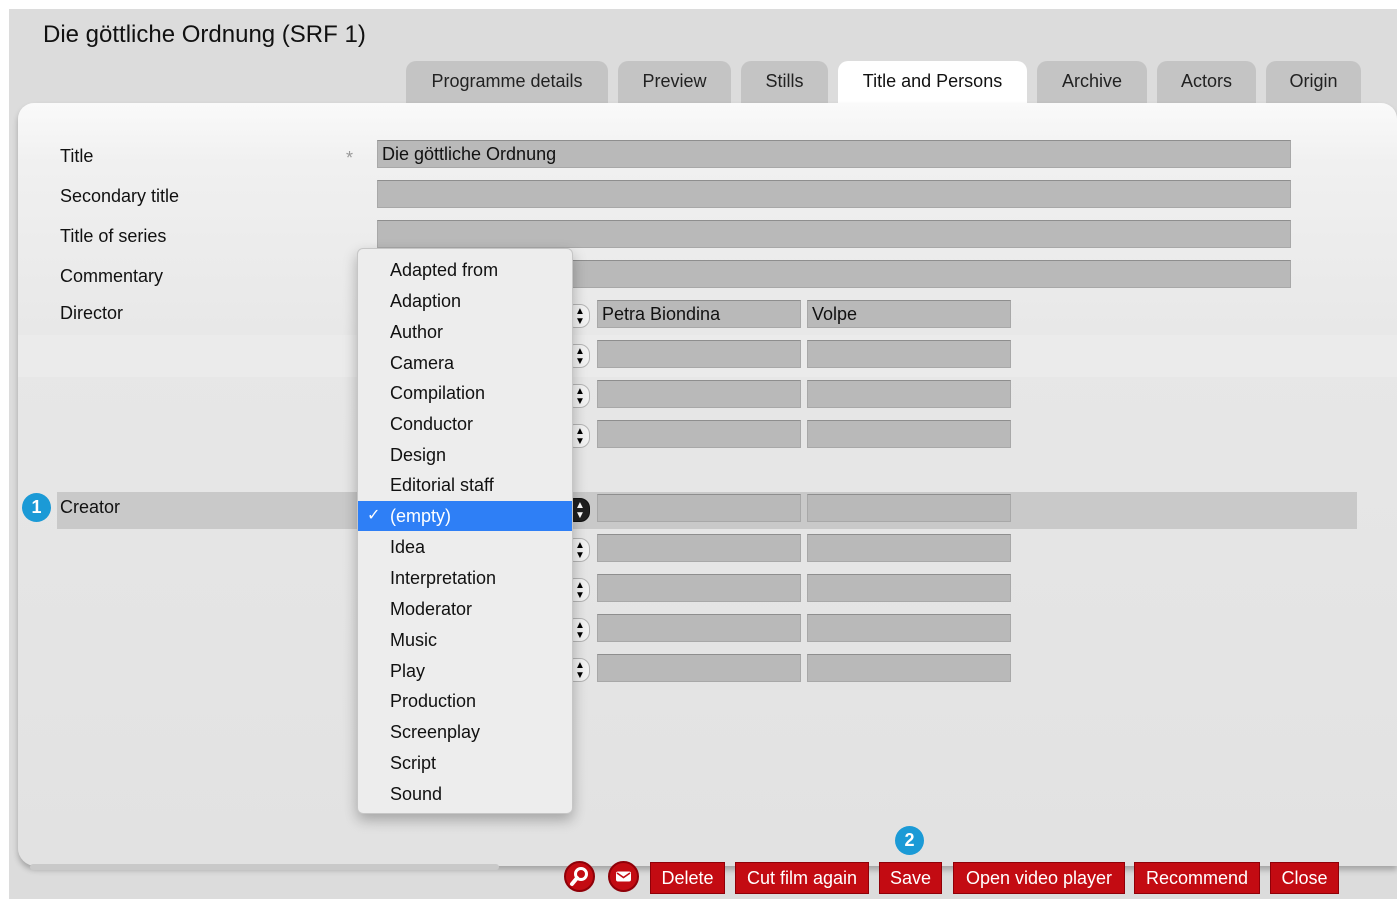  What do you see at coordinates (699, 314) in the screenshot?
I see `person-first-name-field: Petra Biondina` at bounding box center [699, 314].